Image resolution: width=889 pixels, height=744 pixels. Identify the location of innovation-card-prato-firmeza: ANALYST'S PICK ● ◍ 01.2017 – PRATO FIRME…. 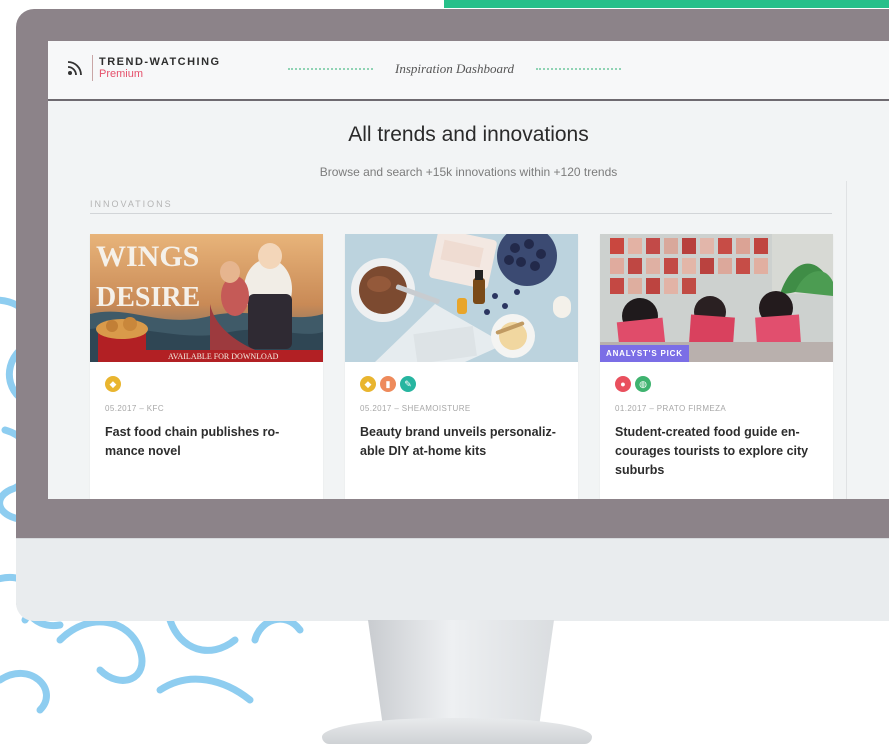
(716, 366).